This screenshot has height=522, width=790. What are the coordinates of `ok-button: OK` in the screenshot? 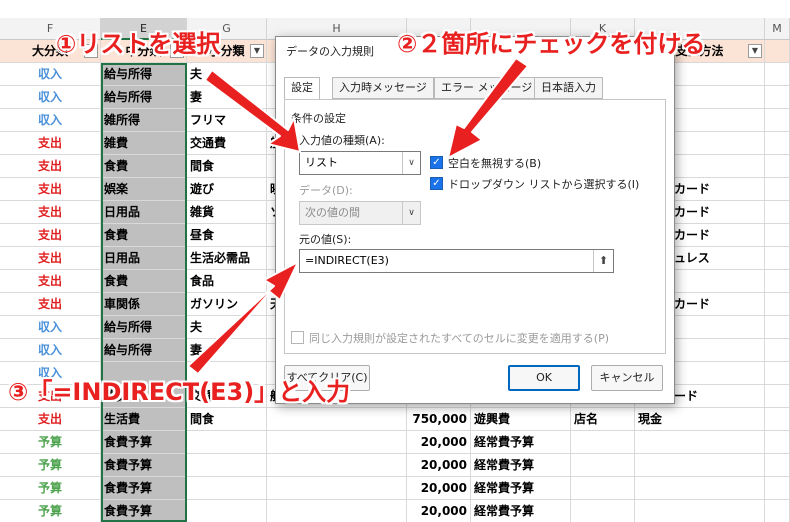 It's located at (544, 378).